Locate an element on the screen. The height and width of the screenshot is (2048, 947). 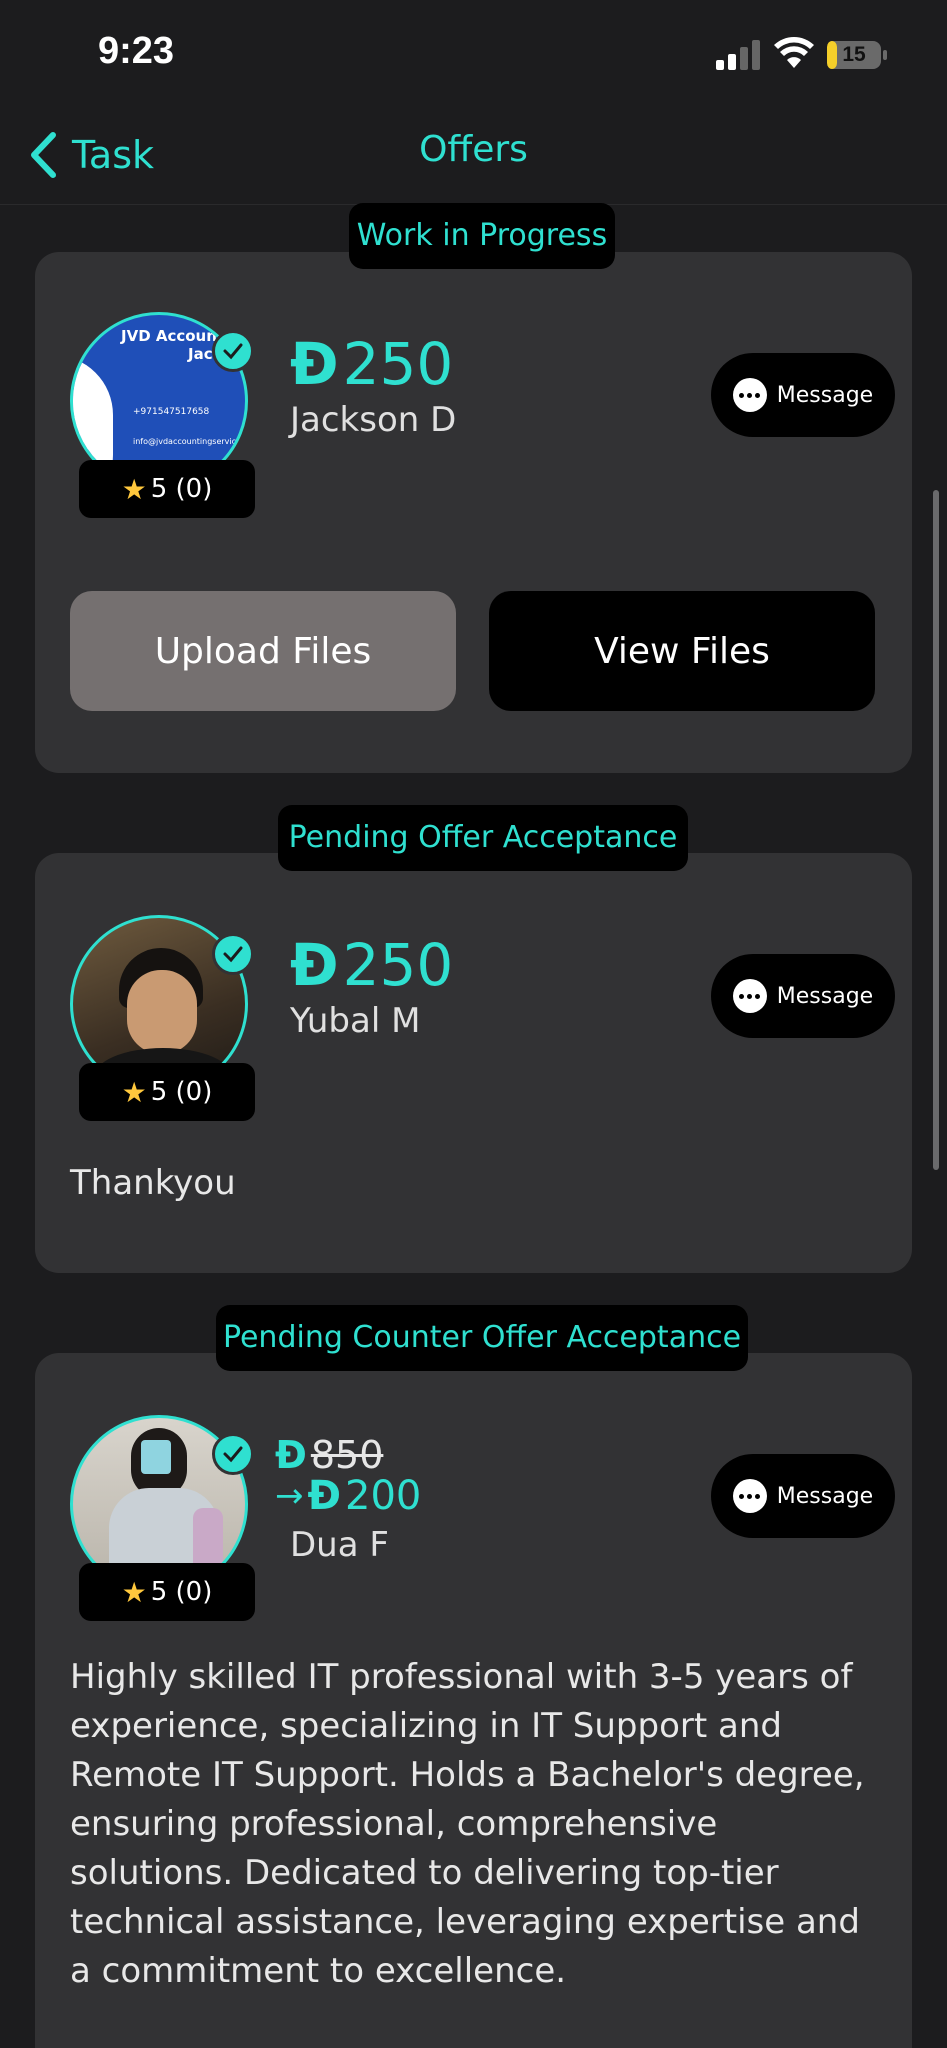
provider-name: Yubal M is located at coordinates (355, 1021).